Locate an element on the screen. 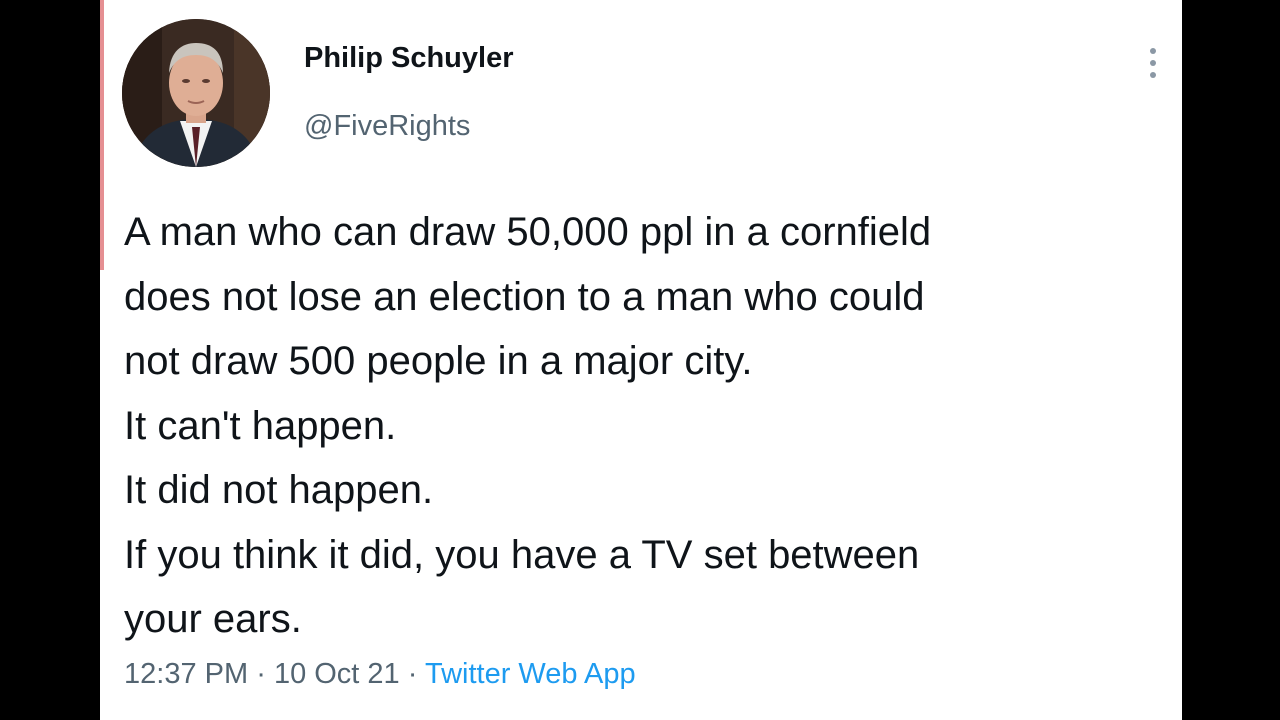 The height and width of the screenshot is (720, 1280). author-handle: @FiveRights is located at coordinates (387, 126).